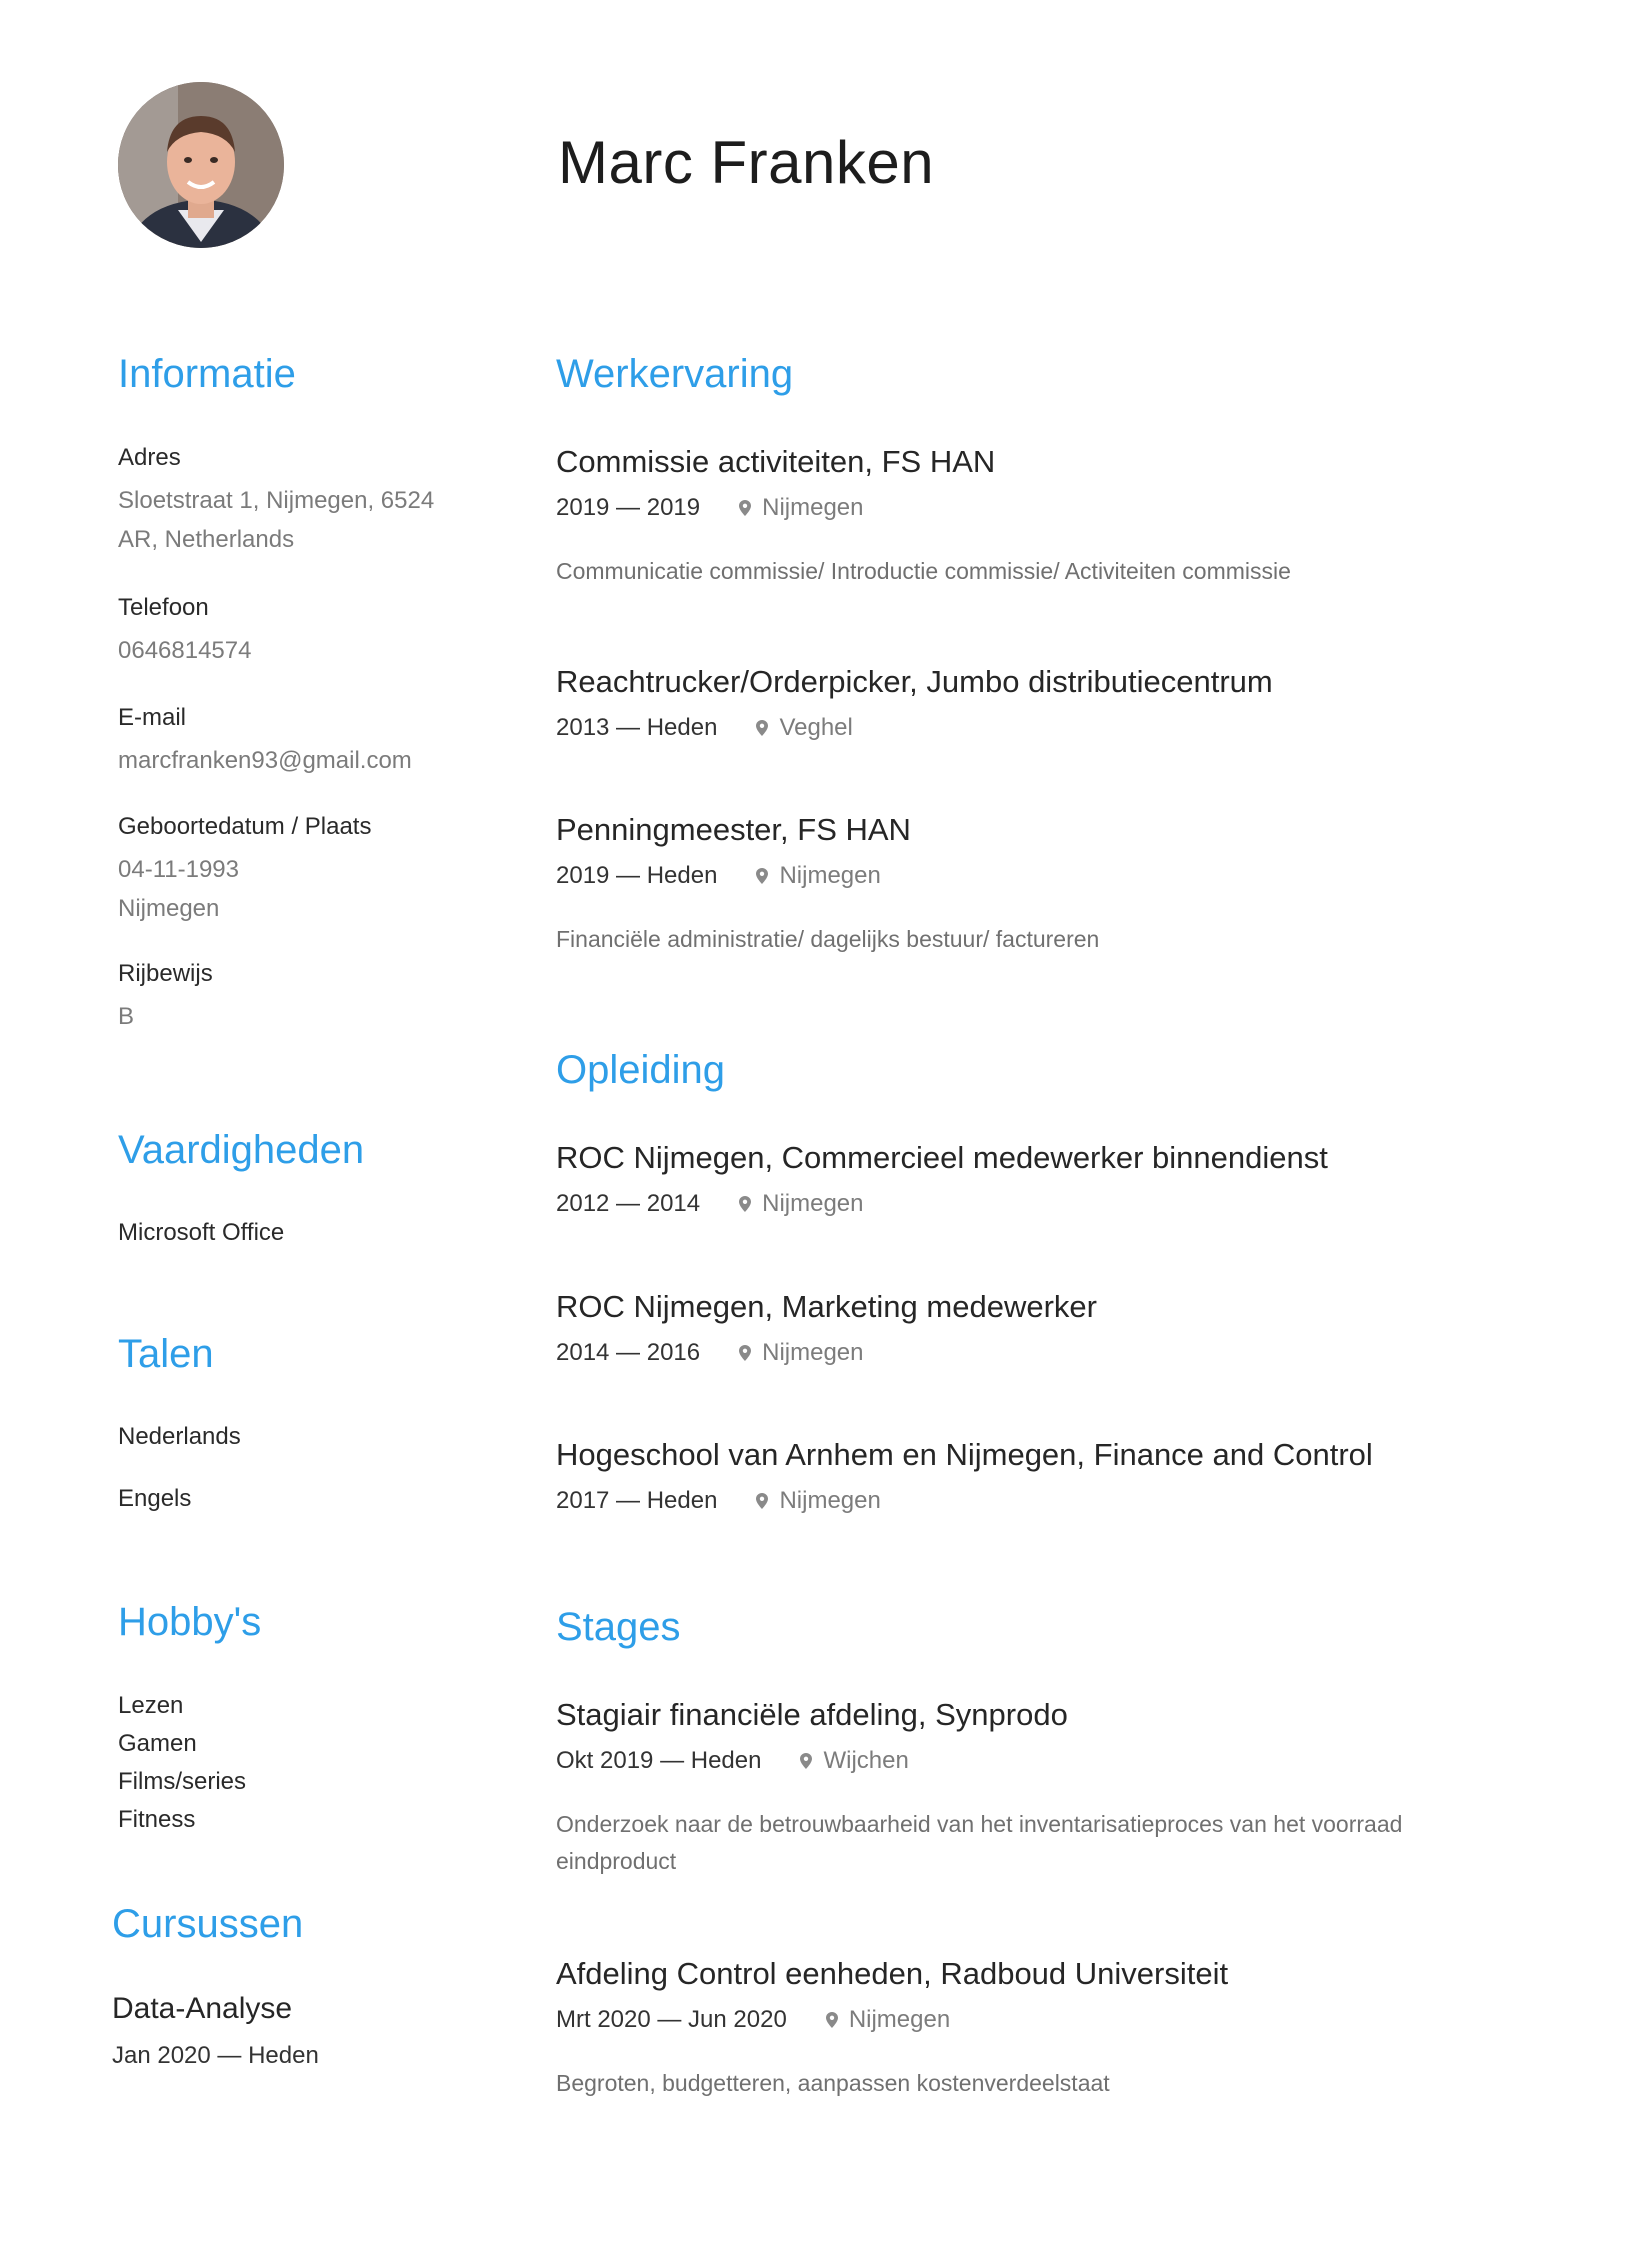  I want to click on adres-line1: Sloetstraat 1, Nijmegen, 6524, so click(276, 500).